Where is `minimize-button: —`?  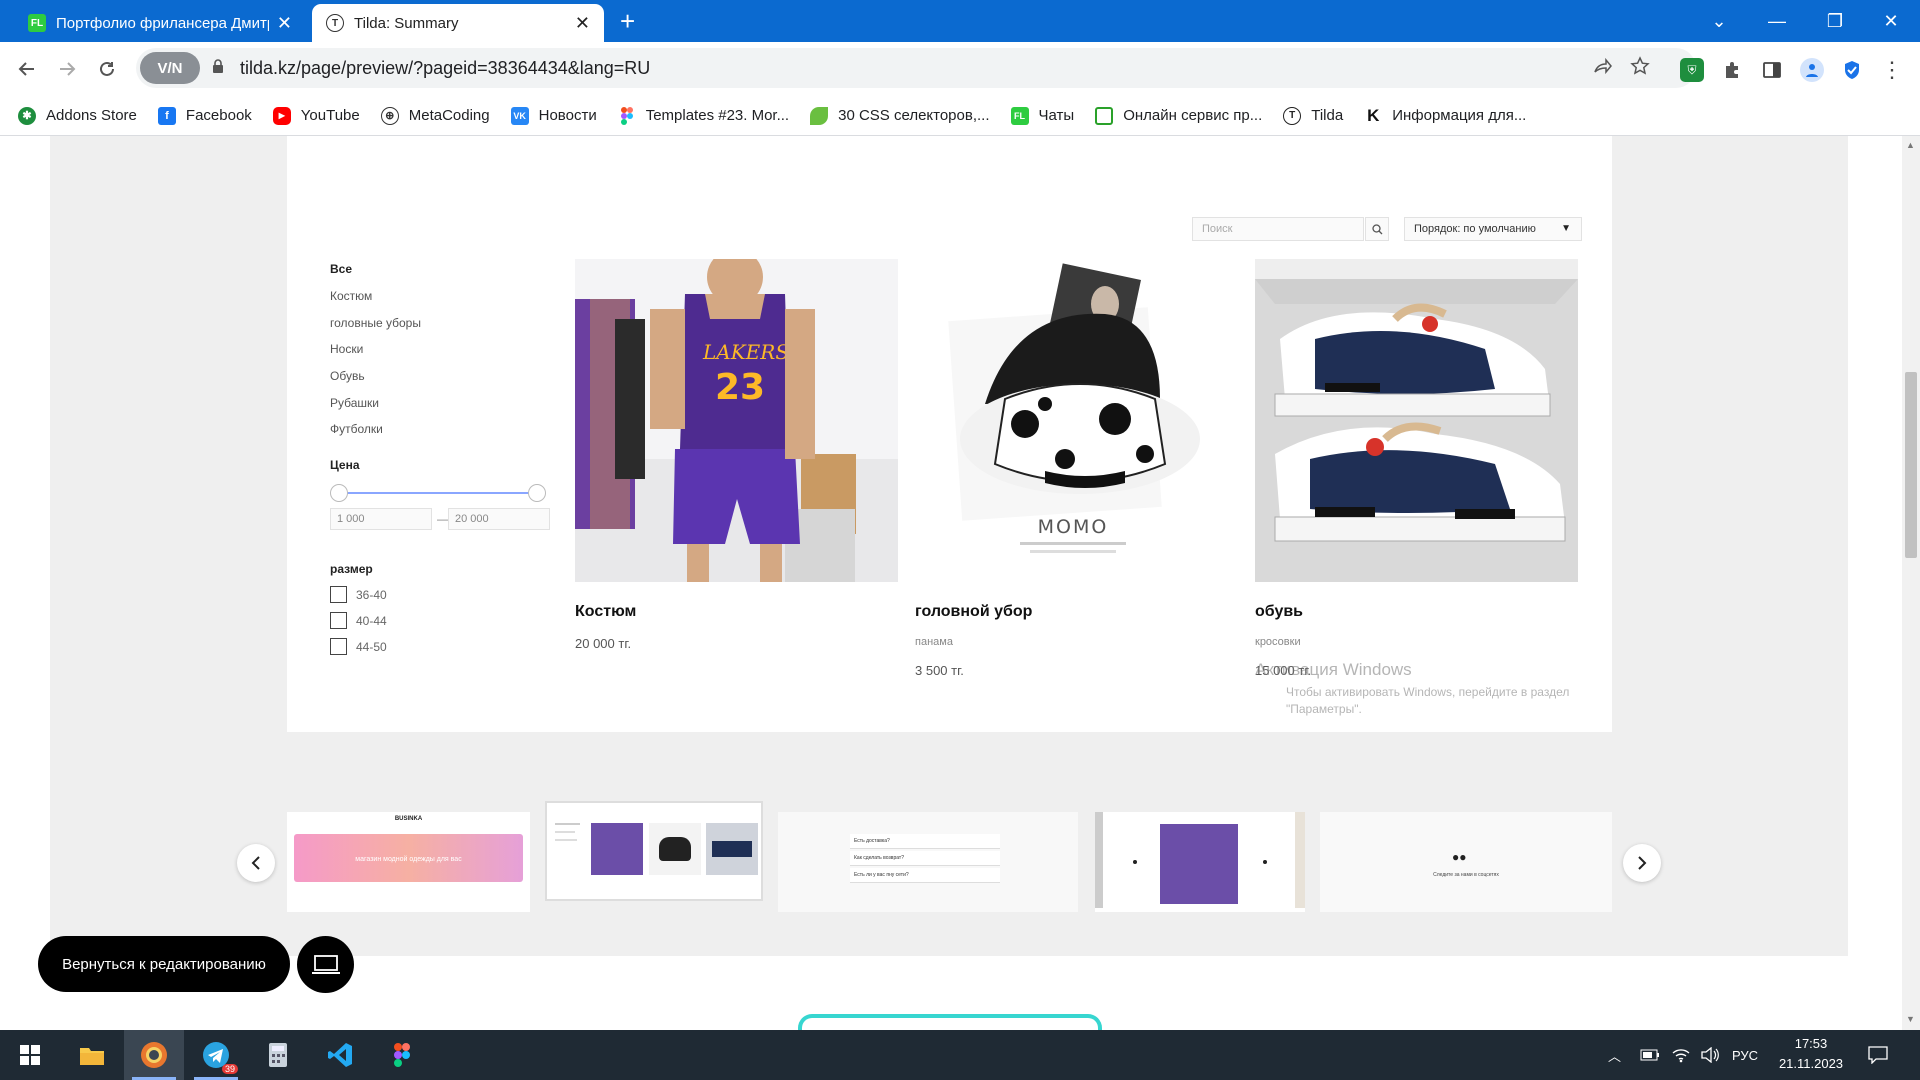 minimize-button: — is located at coordinates (1777, 21).